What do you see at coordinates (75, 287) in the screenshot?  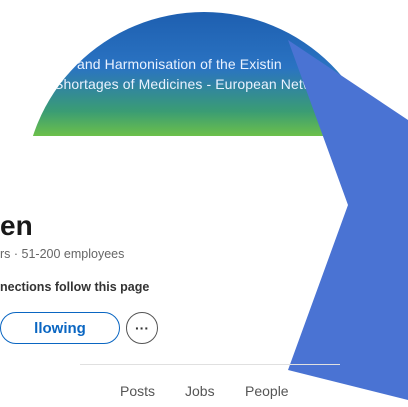 I see `connections-follow-text: nections follow this page` at bounding box center [75, 287].